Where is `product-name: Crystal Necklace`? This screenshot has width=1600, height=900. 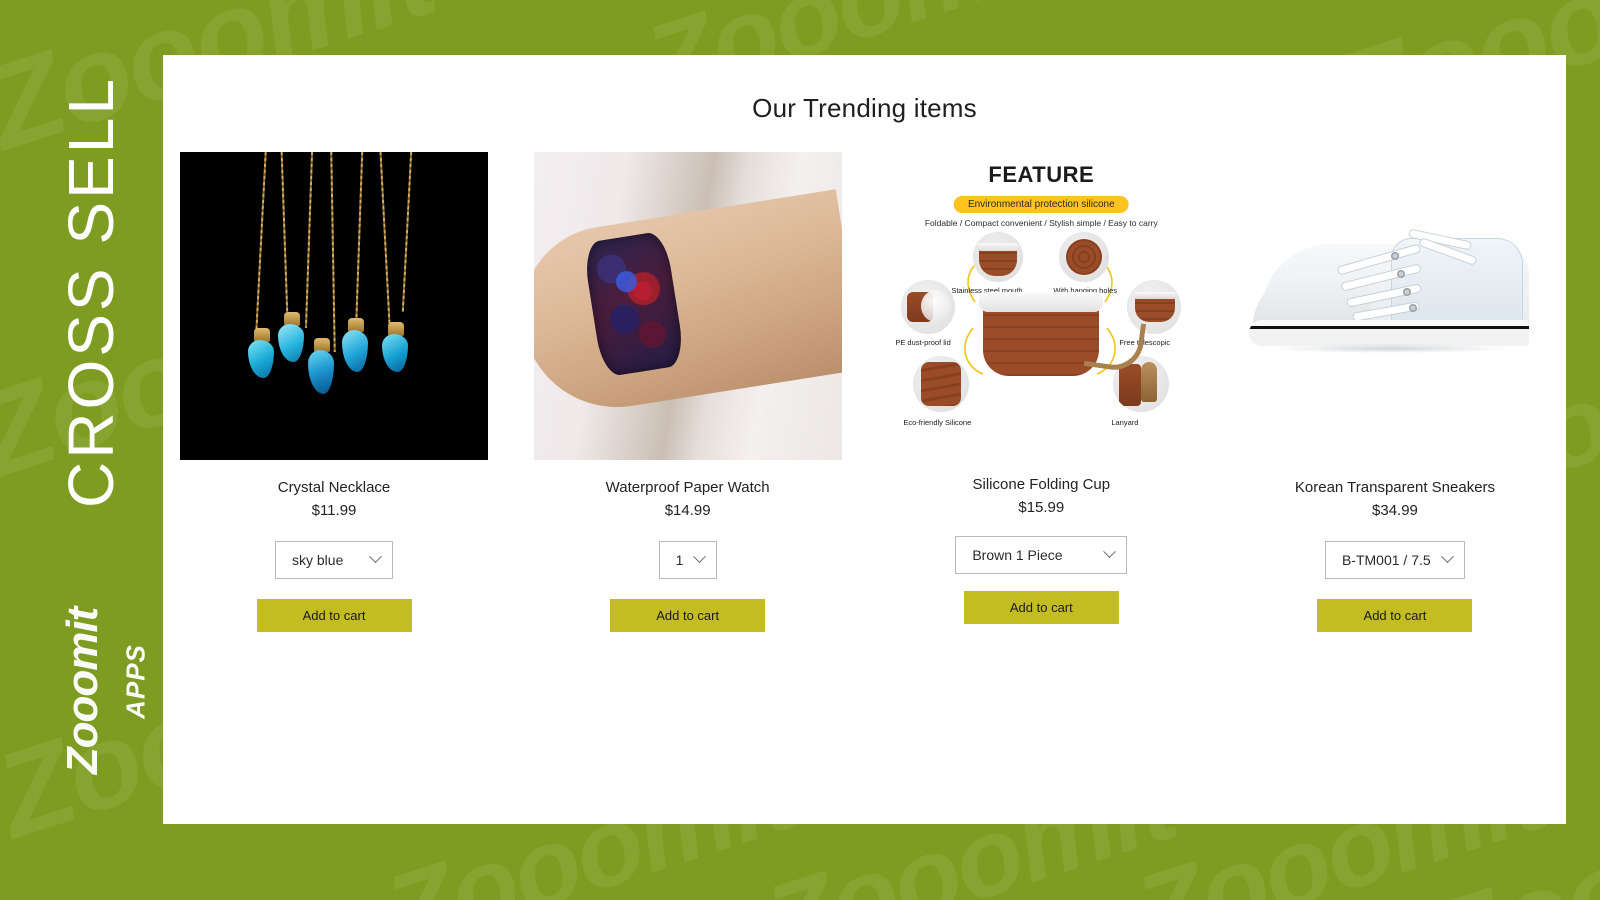
product-name: Crystal Necklace is located at coordinates (334, 487).